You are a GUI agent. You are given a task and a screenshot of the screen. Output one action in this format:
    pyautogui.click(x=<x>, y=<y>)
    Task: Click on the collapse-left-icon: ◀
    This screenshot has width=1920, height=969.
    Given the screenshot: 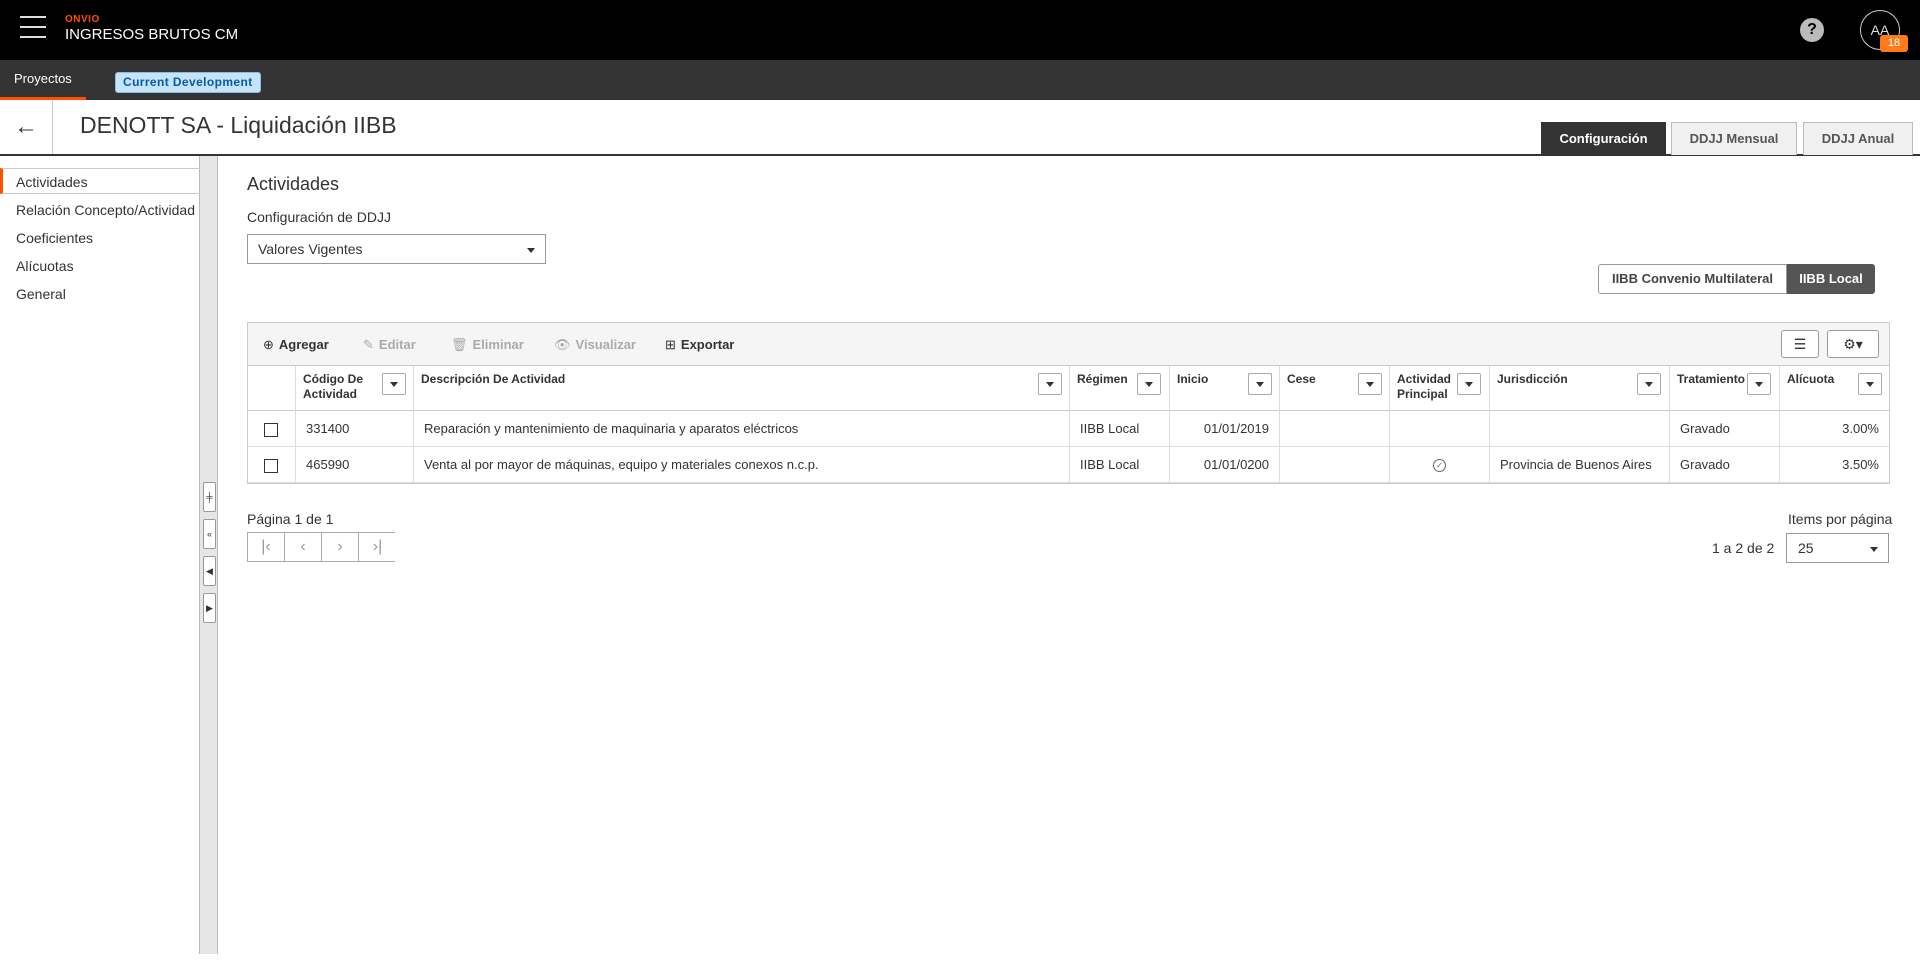 What is the action you would take?
    pyautogui.click(x=209, y=571)
    